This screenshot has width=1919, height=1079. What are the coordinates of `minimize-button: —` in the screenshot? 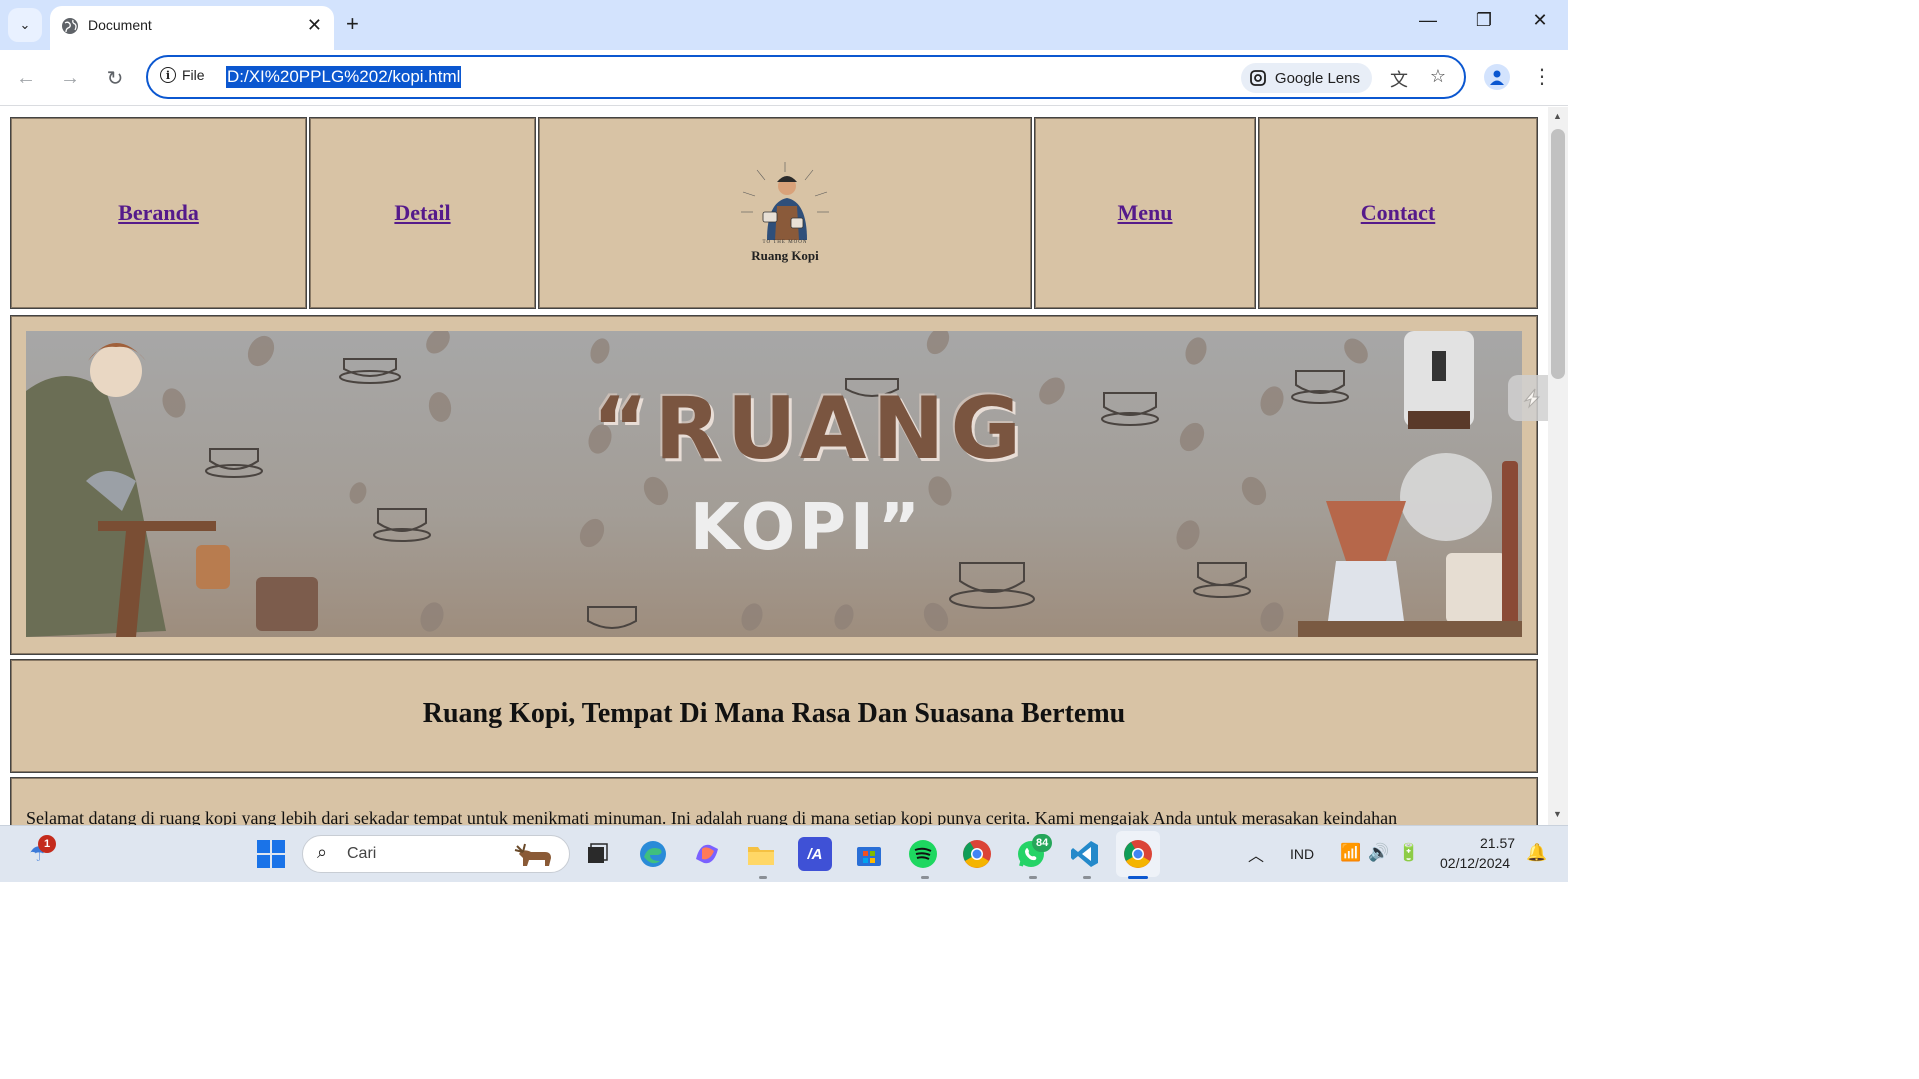 It's located at (1428, 20).